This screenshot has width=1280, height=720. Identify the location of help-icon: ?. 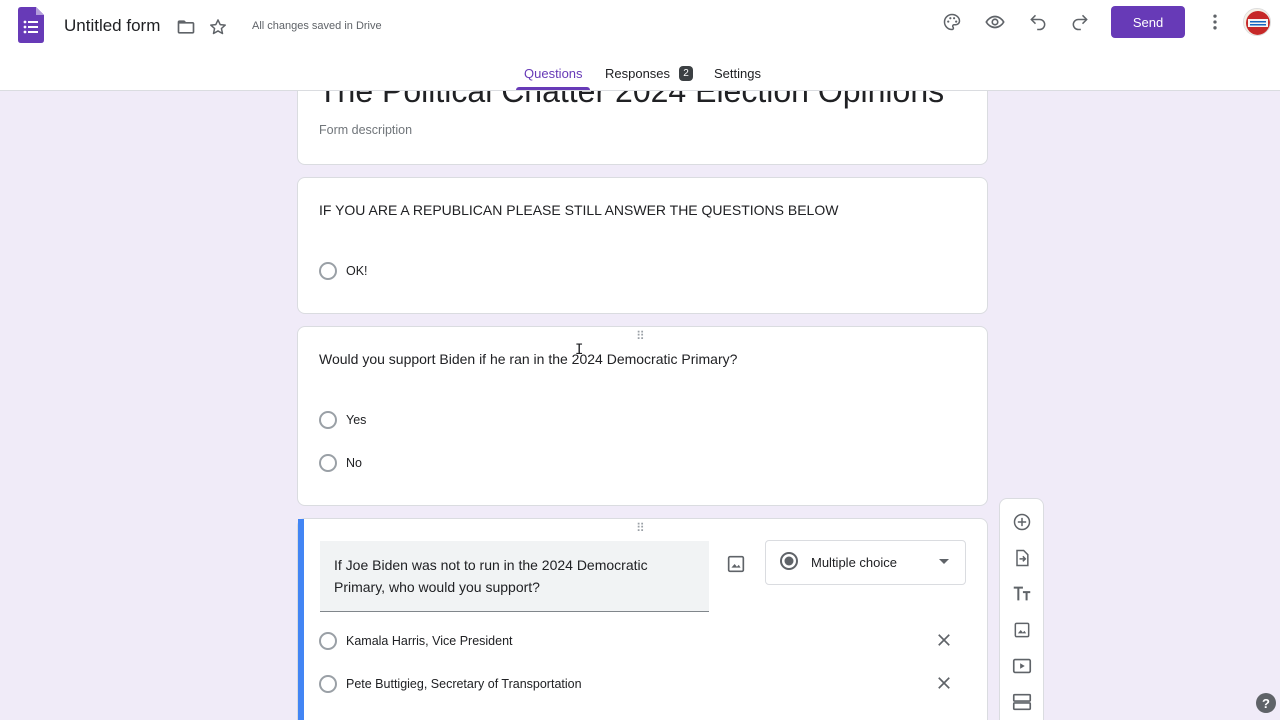
(1266, 703).